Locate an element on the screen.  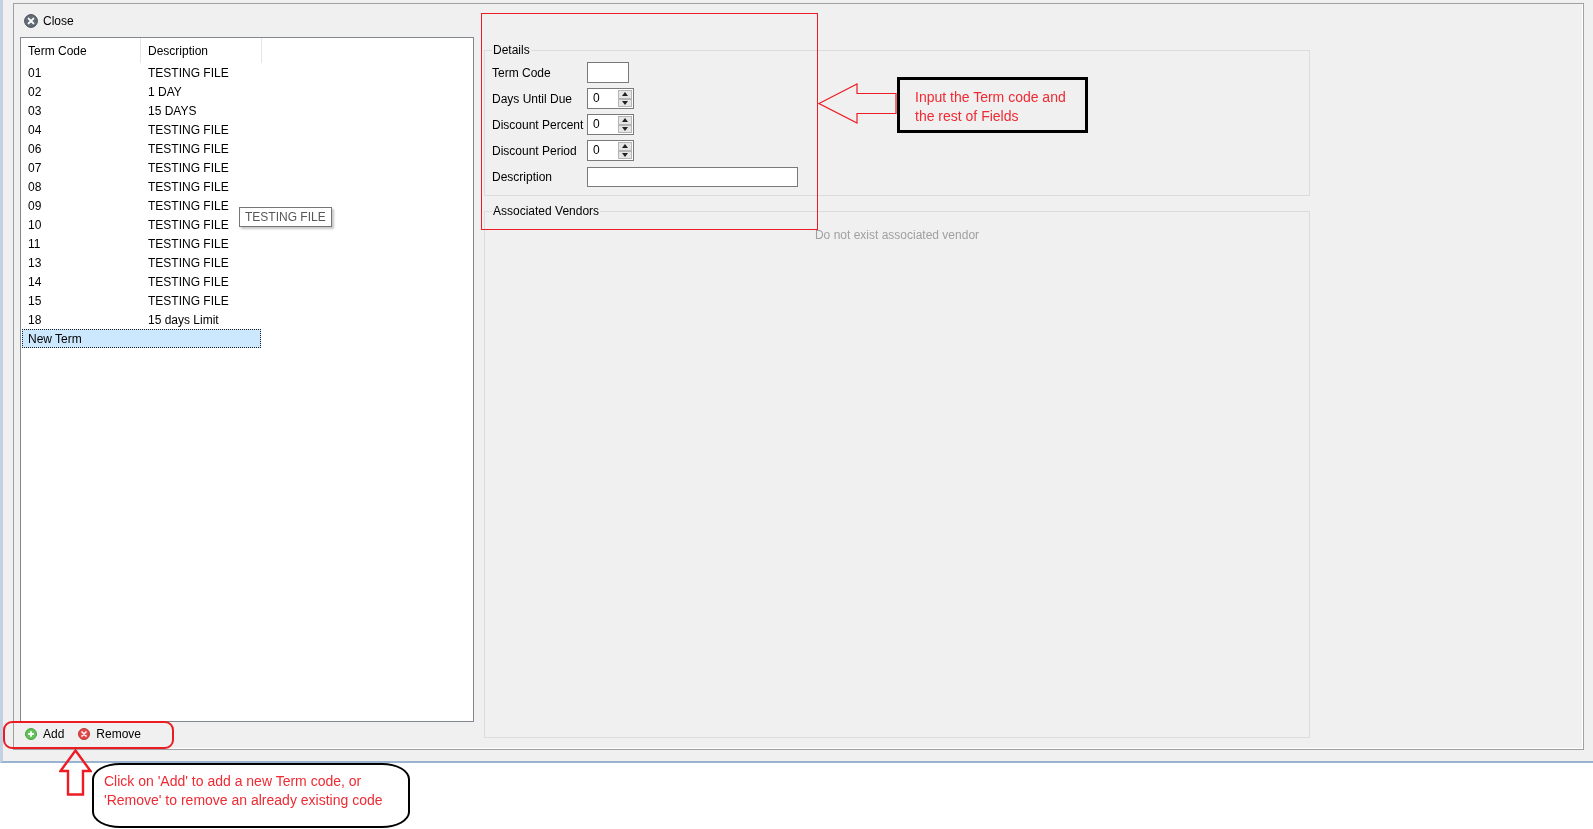
up-arrow-icon is located at coordinates (75, 772).